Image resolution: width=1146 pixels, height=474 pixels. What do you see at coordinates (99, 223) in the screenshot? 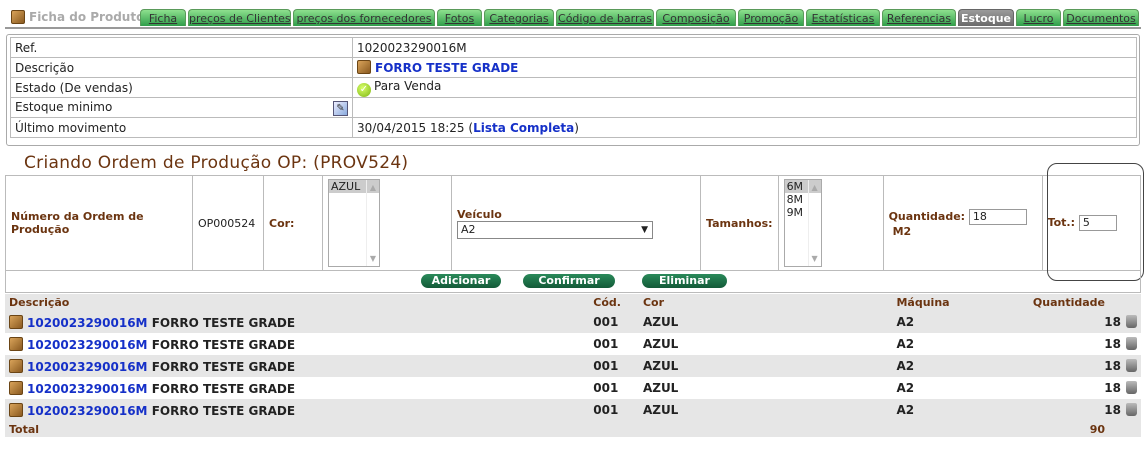
I see `numero-label: Número da Ordem de Produção` at bounding box center [99, 223].